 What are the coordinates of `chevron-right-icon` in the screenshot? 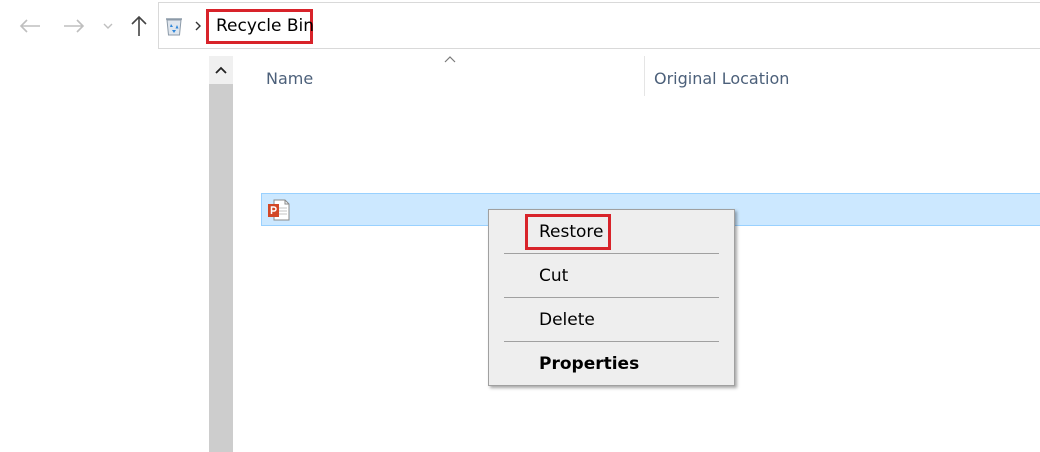 It's located at (198, 26).